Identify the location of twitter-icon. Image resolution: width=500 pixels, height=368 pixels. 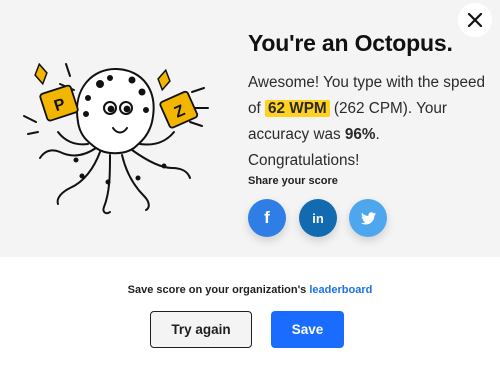
(368, 217).